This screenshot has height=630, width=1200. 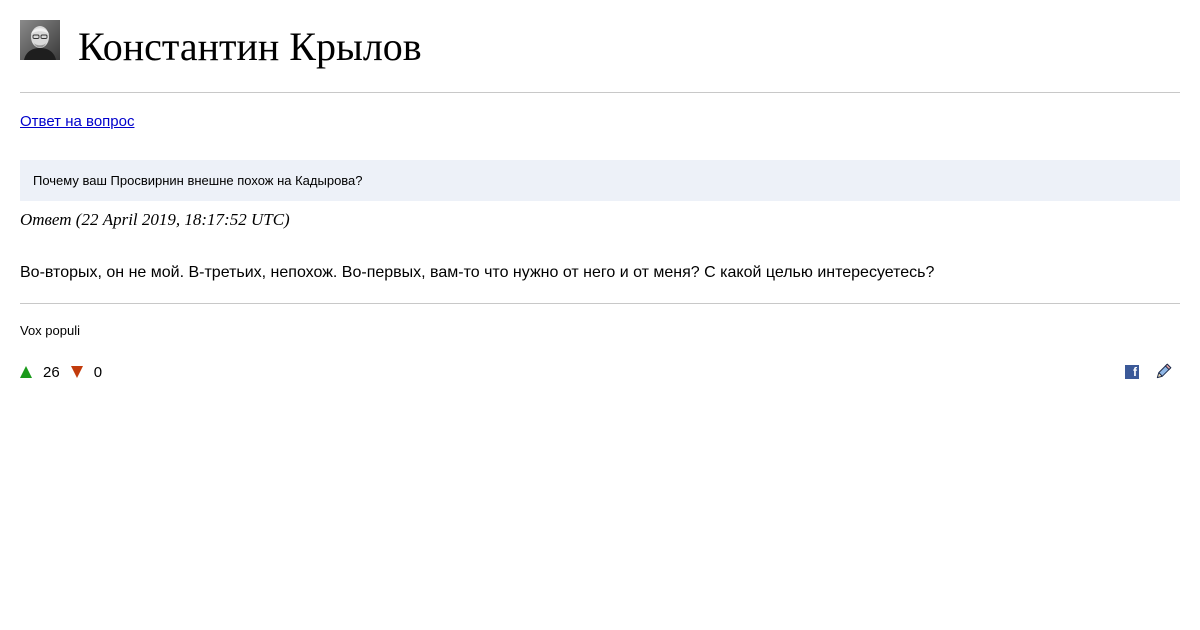 What do you see at coordinates (155, 219) in the screenshot?
I see `answer-meta: Ответ (22 April 2019, 18:17:52 UTC)` at bounding box center [155, 219].